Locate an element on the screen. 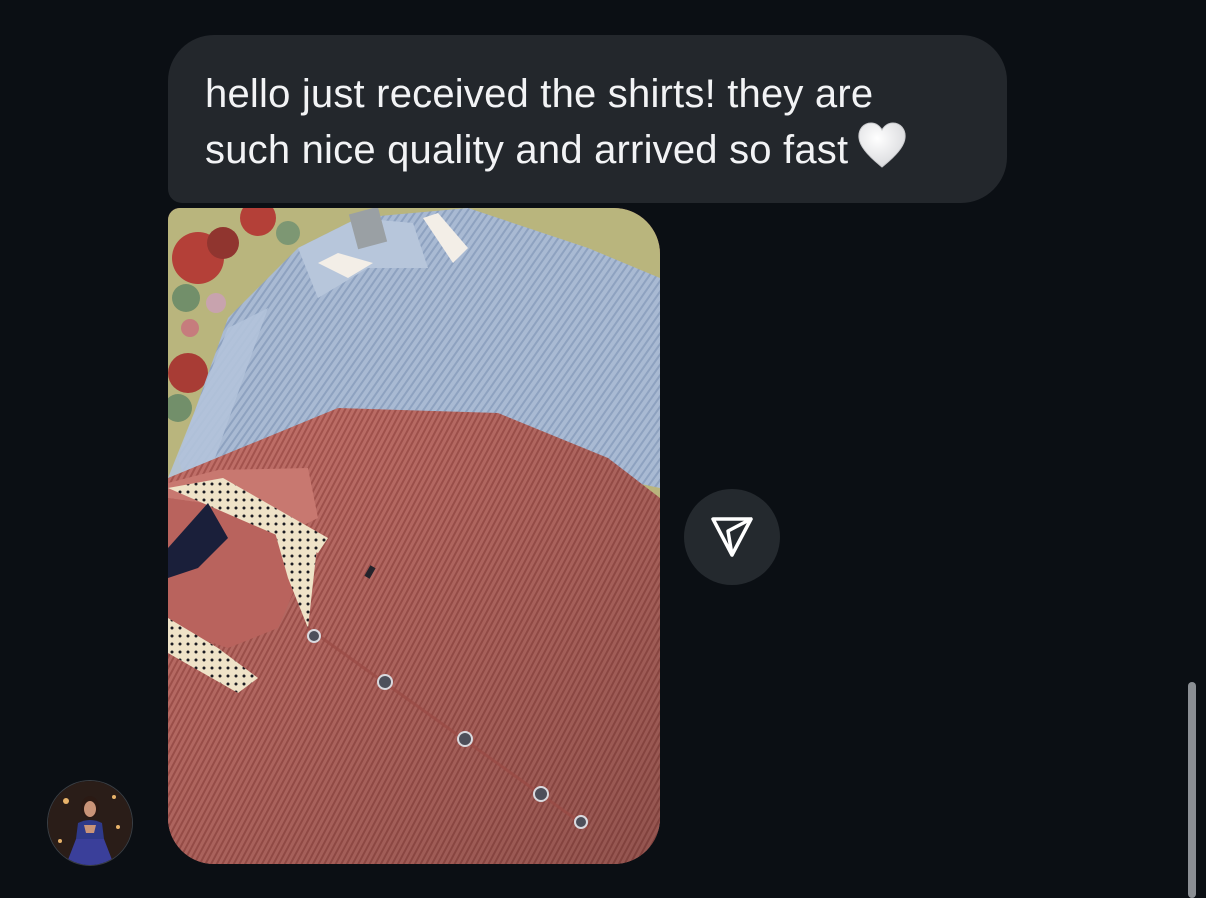 The width and height of the screenshot is (1206, 898). share-button is located at coordinates (732, 537).